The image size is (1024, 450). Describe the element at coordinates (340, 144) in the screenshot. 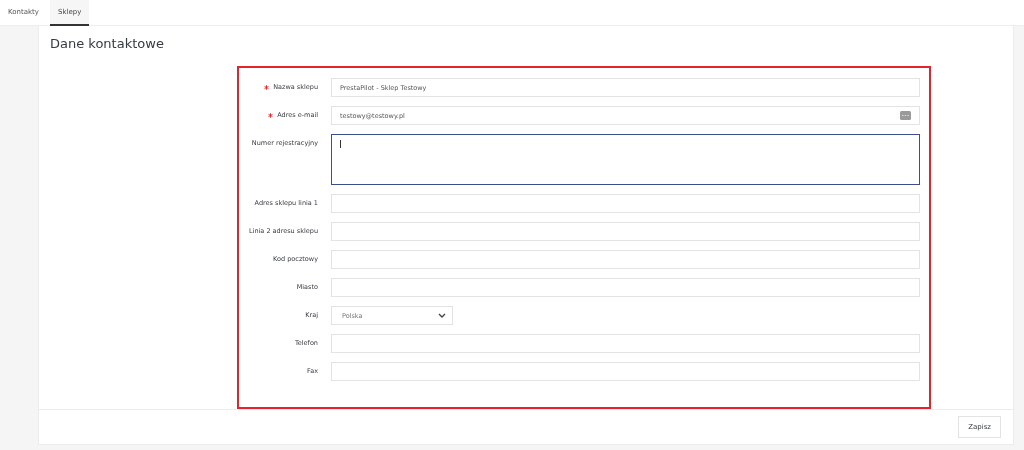

I see `text-cursor` at that location.